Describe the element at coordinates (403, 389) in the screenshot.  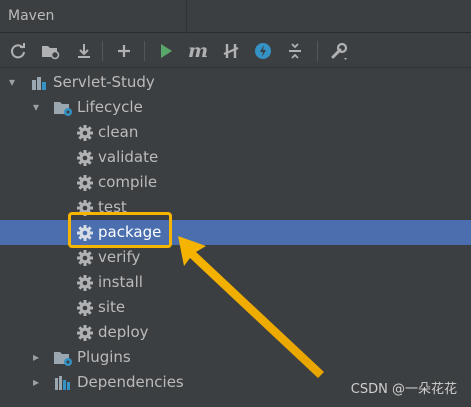
I see `watermark-text: CSDN @一朵花花` at that location.